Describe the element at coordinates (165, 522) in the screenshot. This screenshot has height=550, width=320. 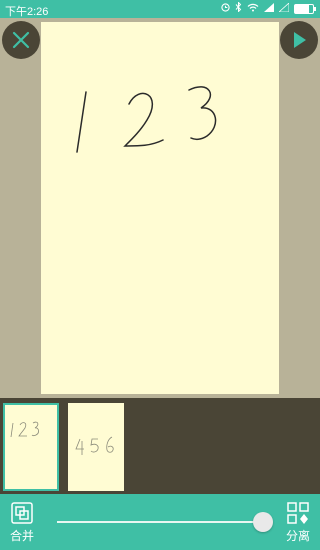
I see `page-slider` at that location.